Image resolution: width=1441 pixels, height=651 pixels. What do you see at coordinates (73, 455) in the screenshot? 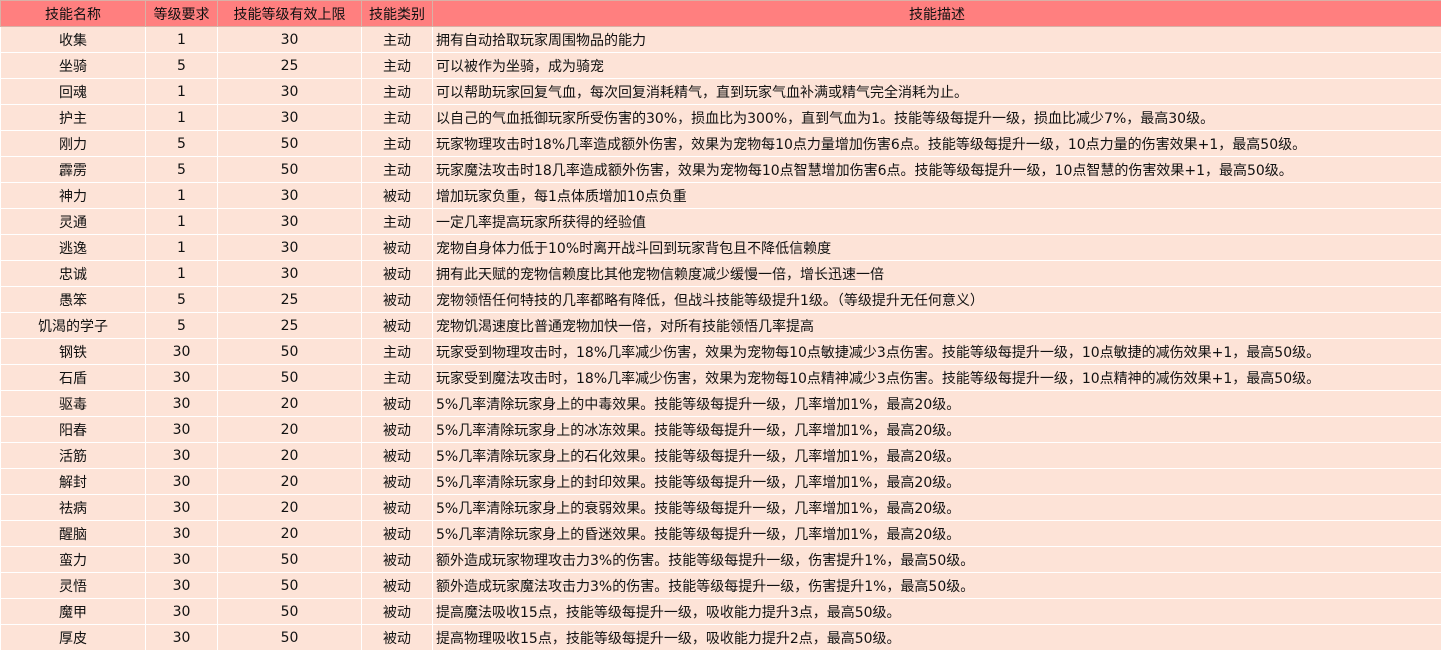
I see `cell-skill-name: 活筋` at bounding box center [73, 455].